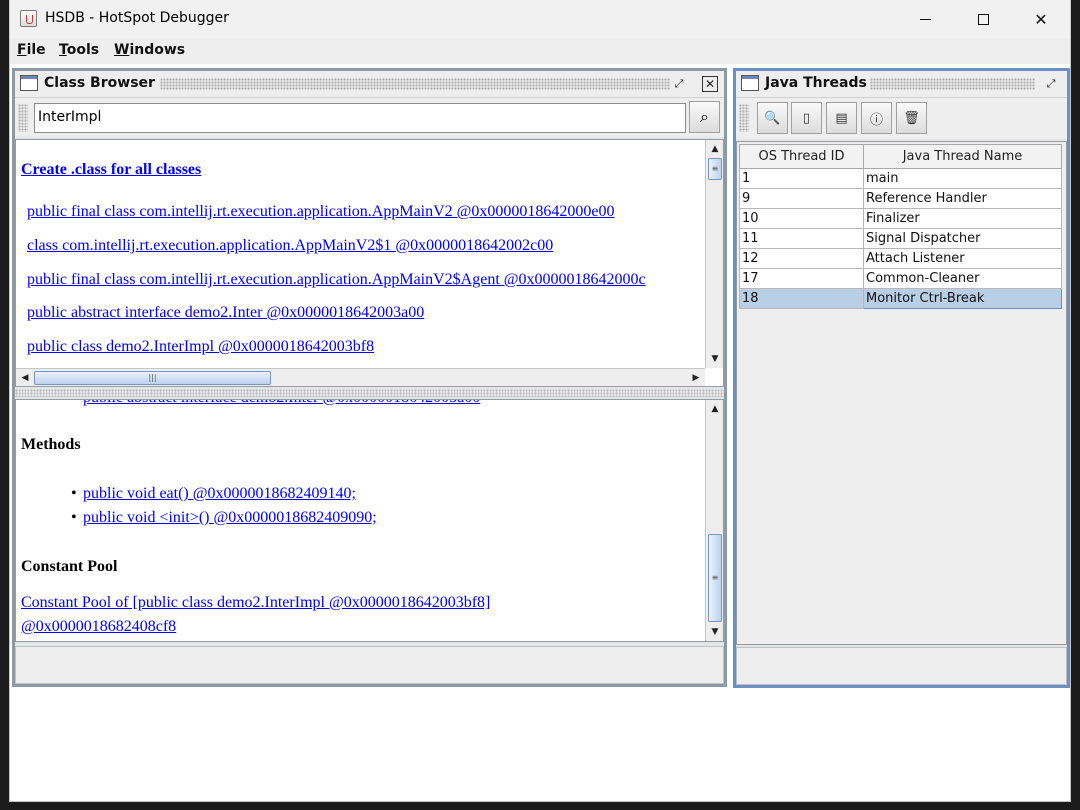 The height and width of the screenshot is (810, 1080). Describe the element at coordinates (369, 665) in the screenshot. I see `class-browser-status-area` at that location.